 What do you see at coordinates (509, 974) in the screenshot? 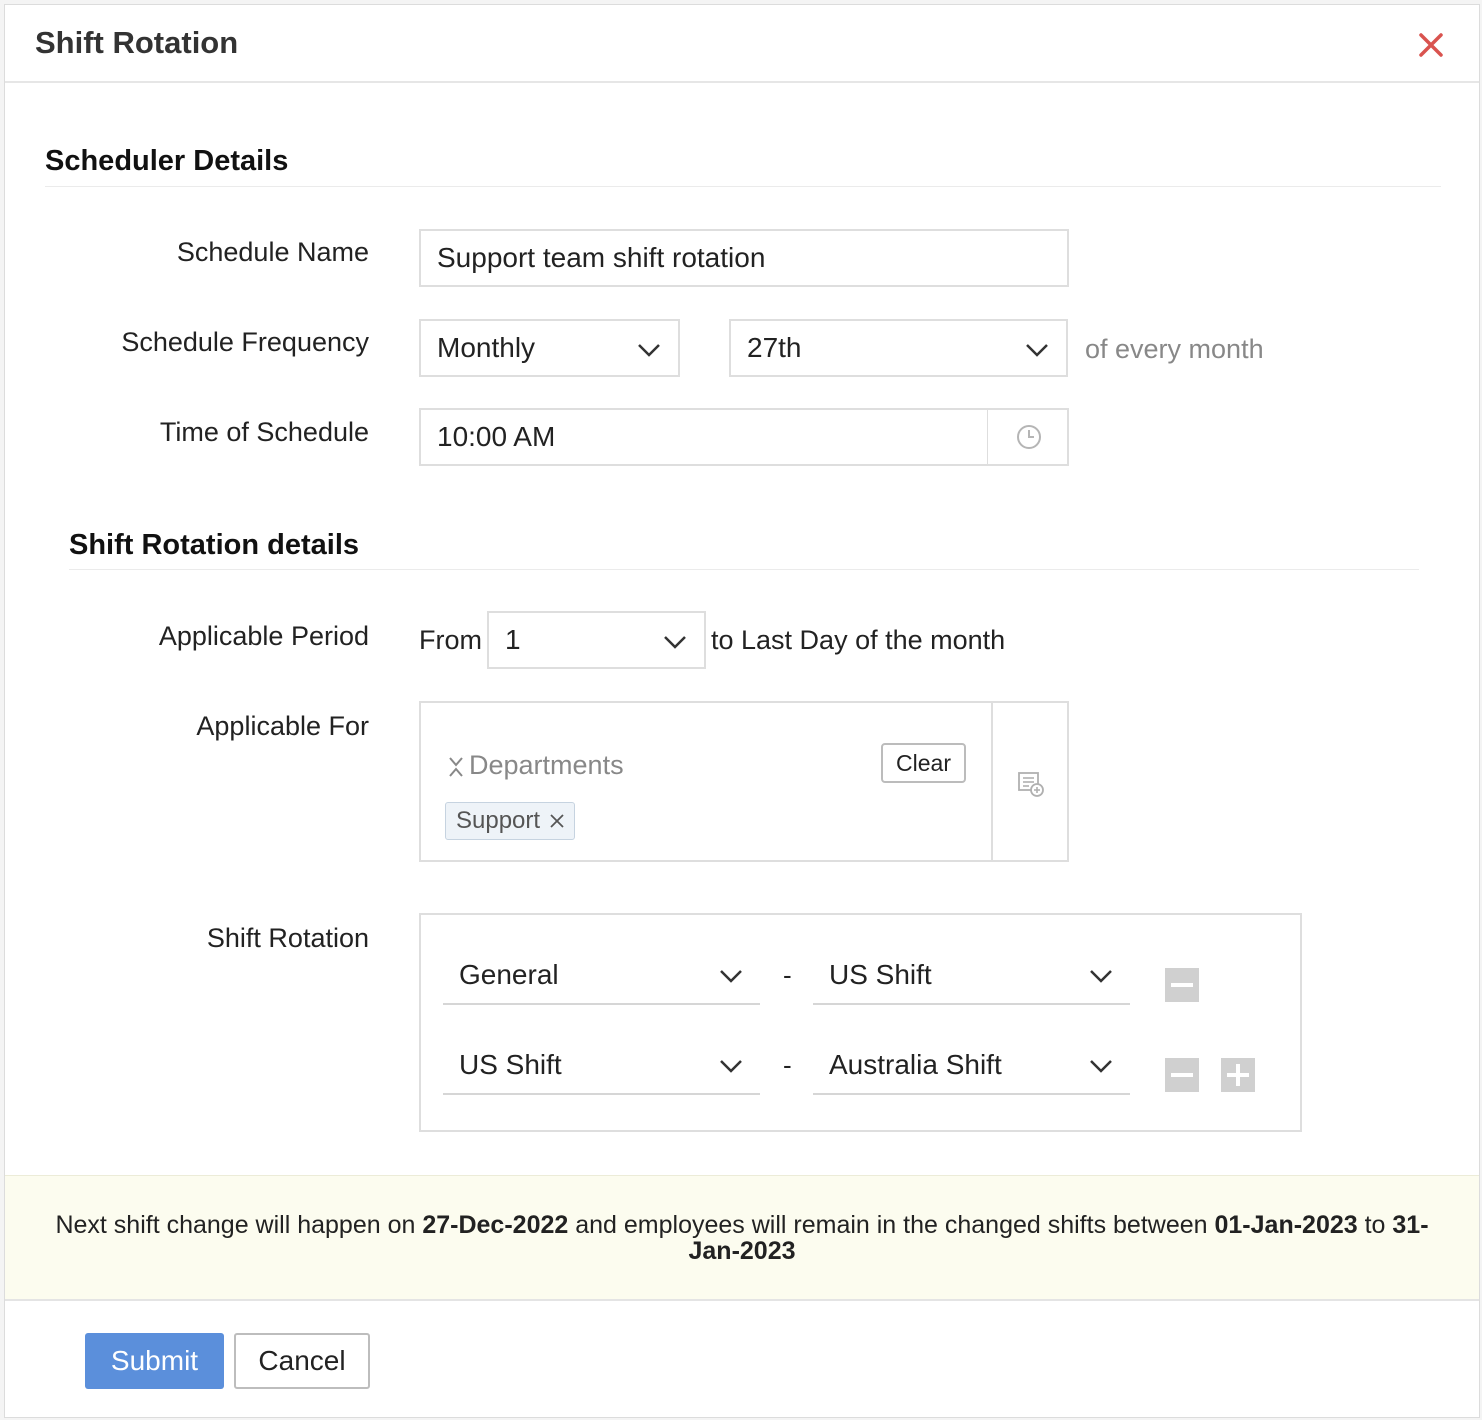
I see `rotation-from-value: General` at bounding box center [509, 974].